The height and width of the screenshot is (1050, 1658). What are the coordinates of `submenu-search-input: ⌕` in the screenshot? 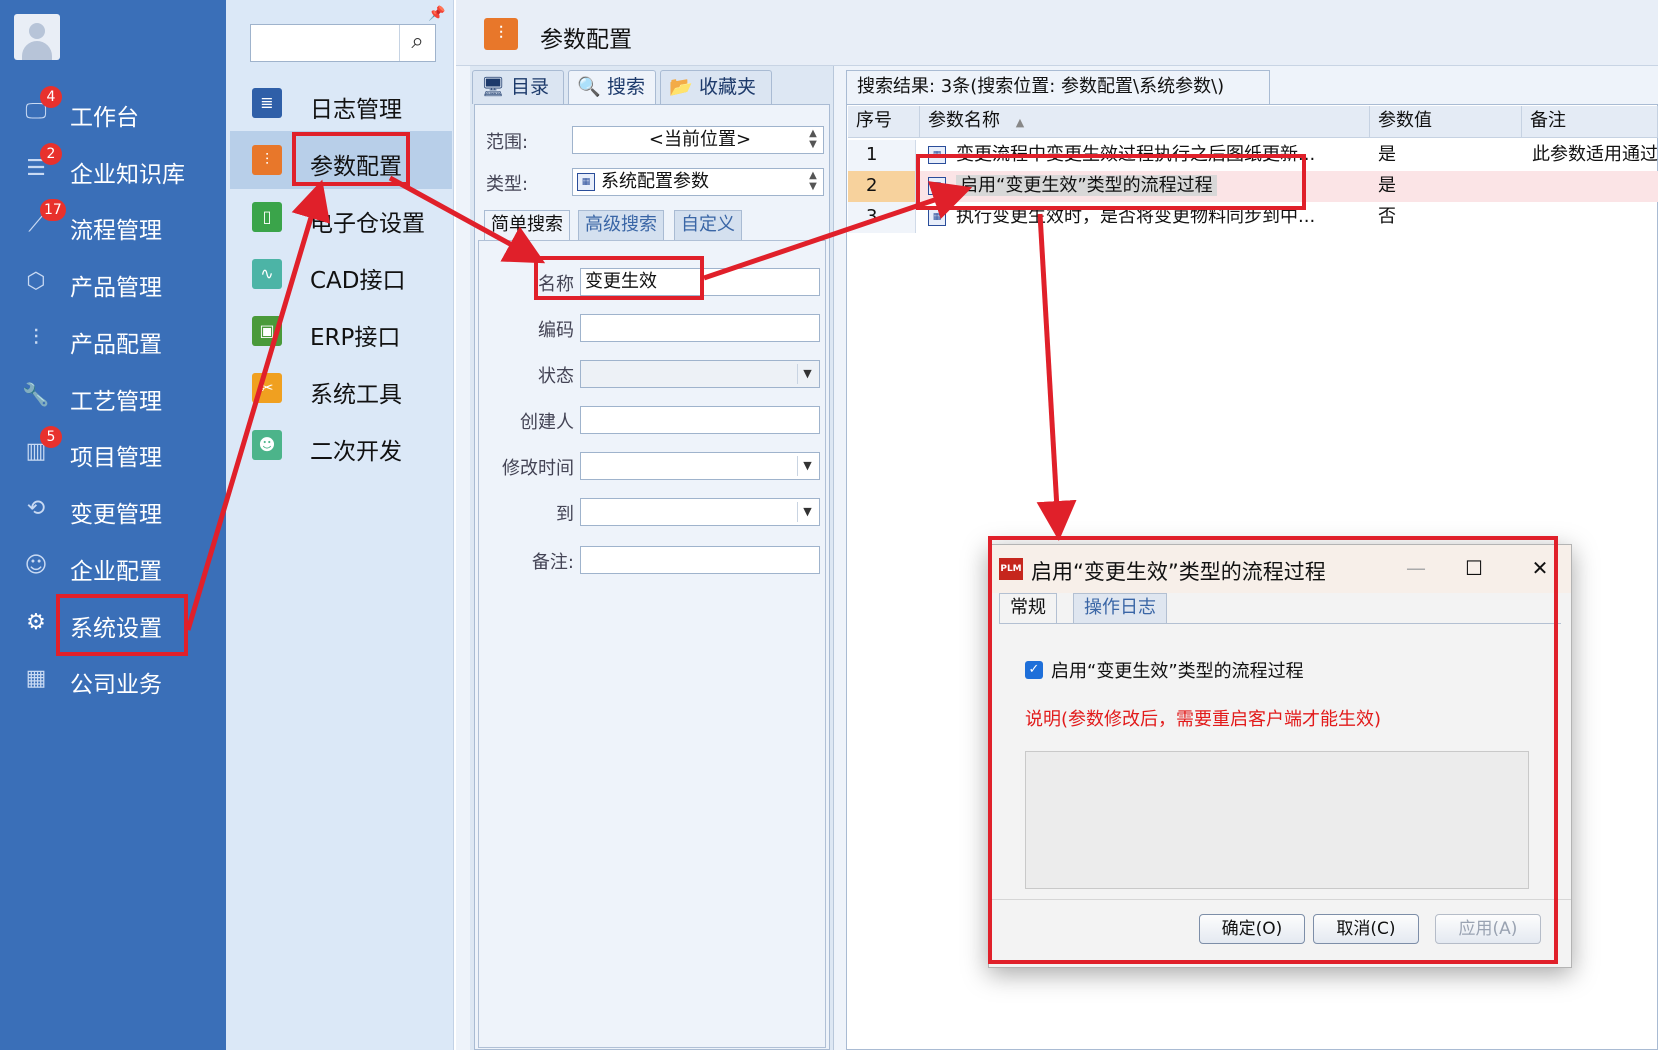 It's located at (343, 43).